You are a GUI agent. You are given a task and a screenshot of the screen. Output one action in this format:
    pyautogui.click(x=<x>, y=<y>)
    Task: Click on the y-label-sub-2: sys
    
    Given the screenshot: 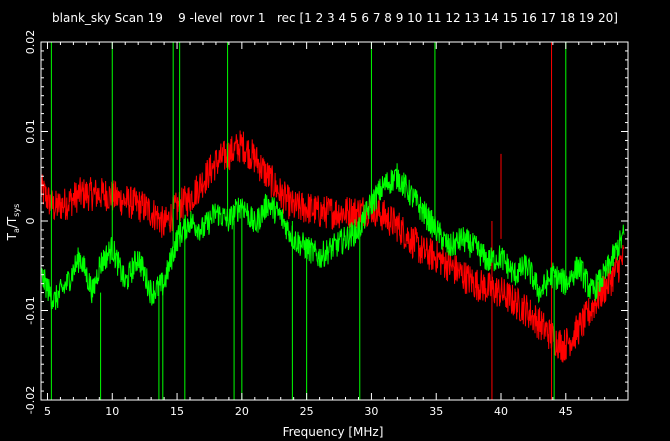 What is the action you would take?
    pyautogui.click(x=16, y=210)
    